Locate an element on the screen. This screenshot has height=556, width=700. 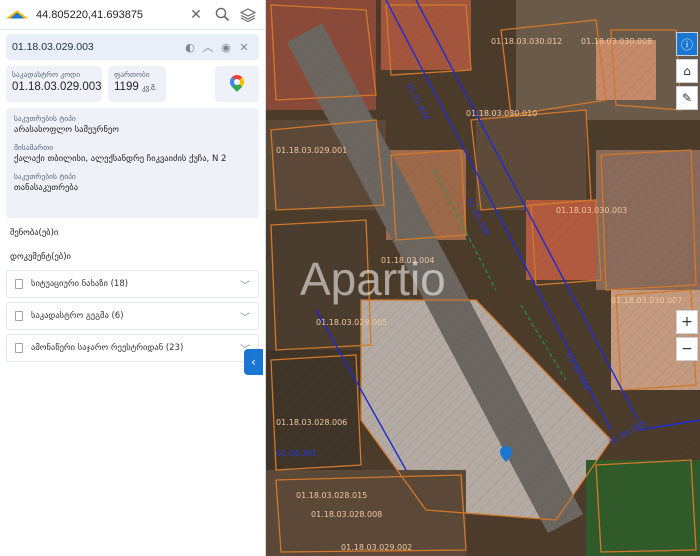
area-card: ფართობი 1199 კვ.მ. is located at coordinates (137, 84).